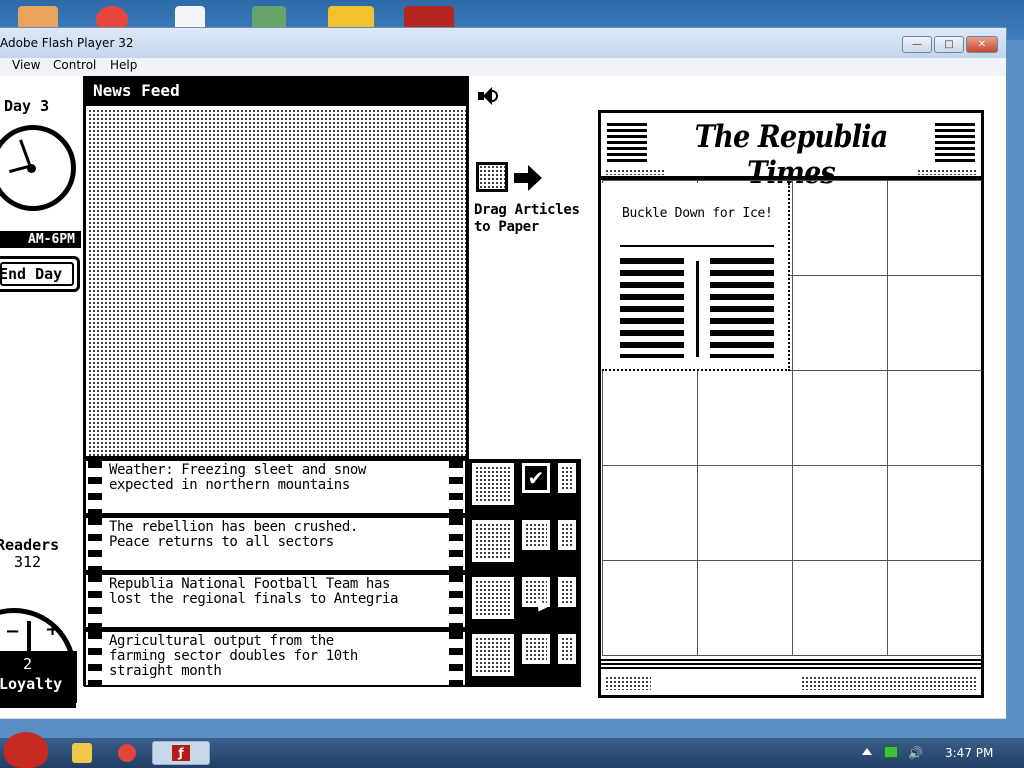 The height and width of the screenshot is (768, 1024). Describe the element at coordinates (697, 213) in the screenshot. I see `placed-article-headline: Buckle Down for Ice!` at that location.